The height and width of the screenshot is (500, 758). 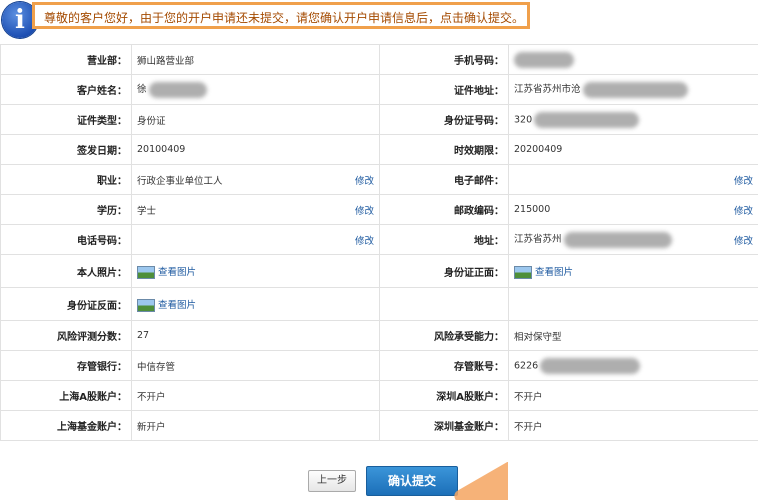 I want to click on table-row: 本人照片： 查看图片 身份证正面： 查看图片, so click(x=379, y=271).